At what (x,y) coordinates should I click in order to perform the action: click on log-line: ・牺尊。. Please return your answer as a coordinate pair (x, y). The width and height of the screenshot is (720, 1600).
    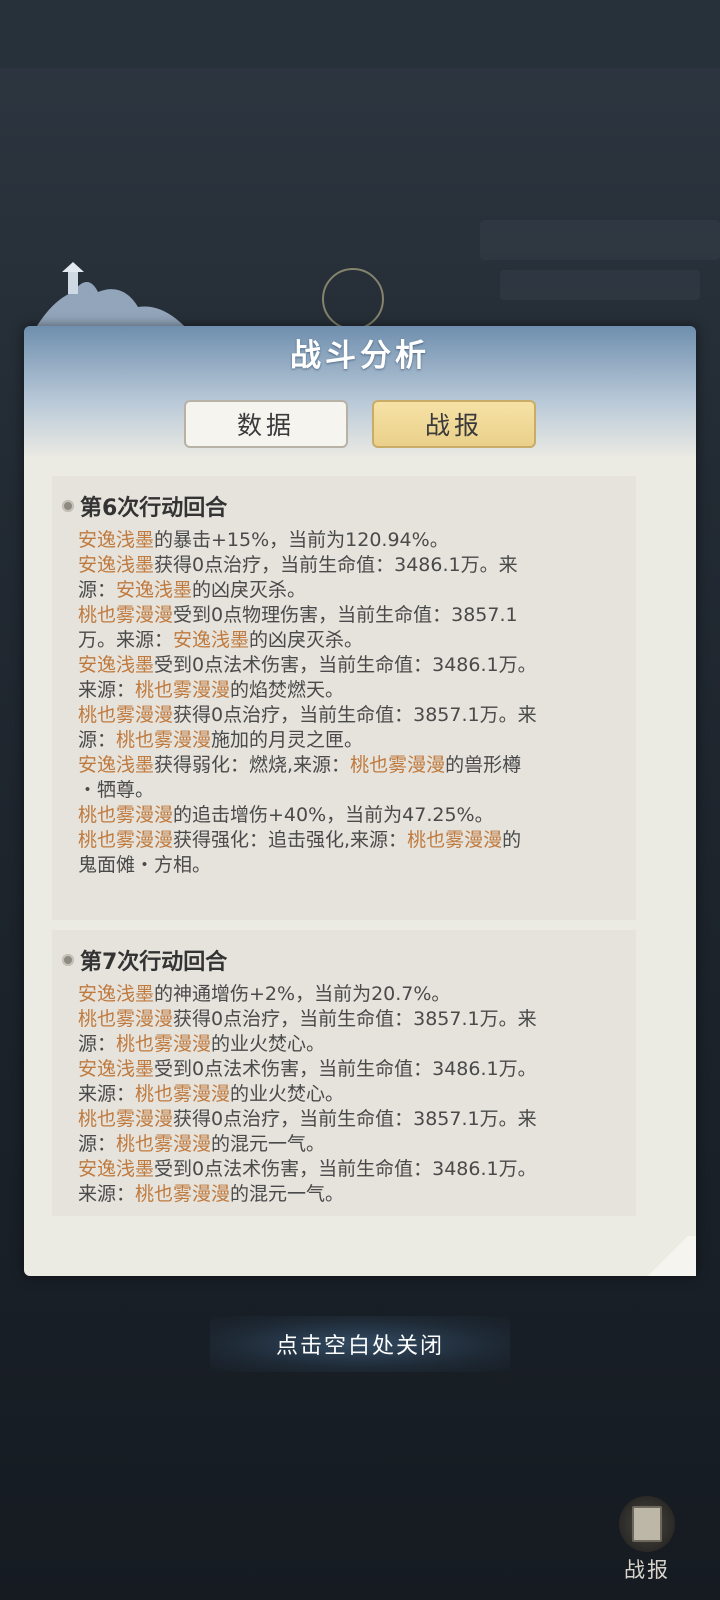
    Looking at the image, I should click on (352, 790).